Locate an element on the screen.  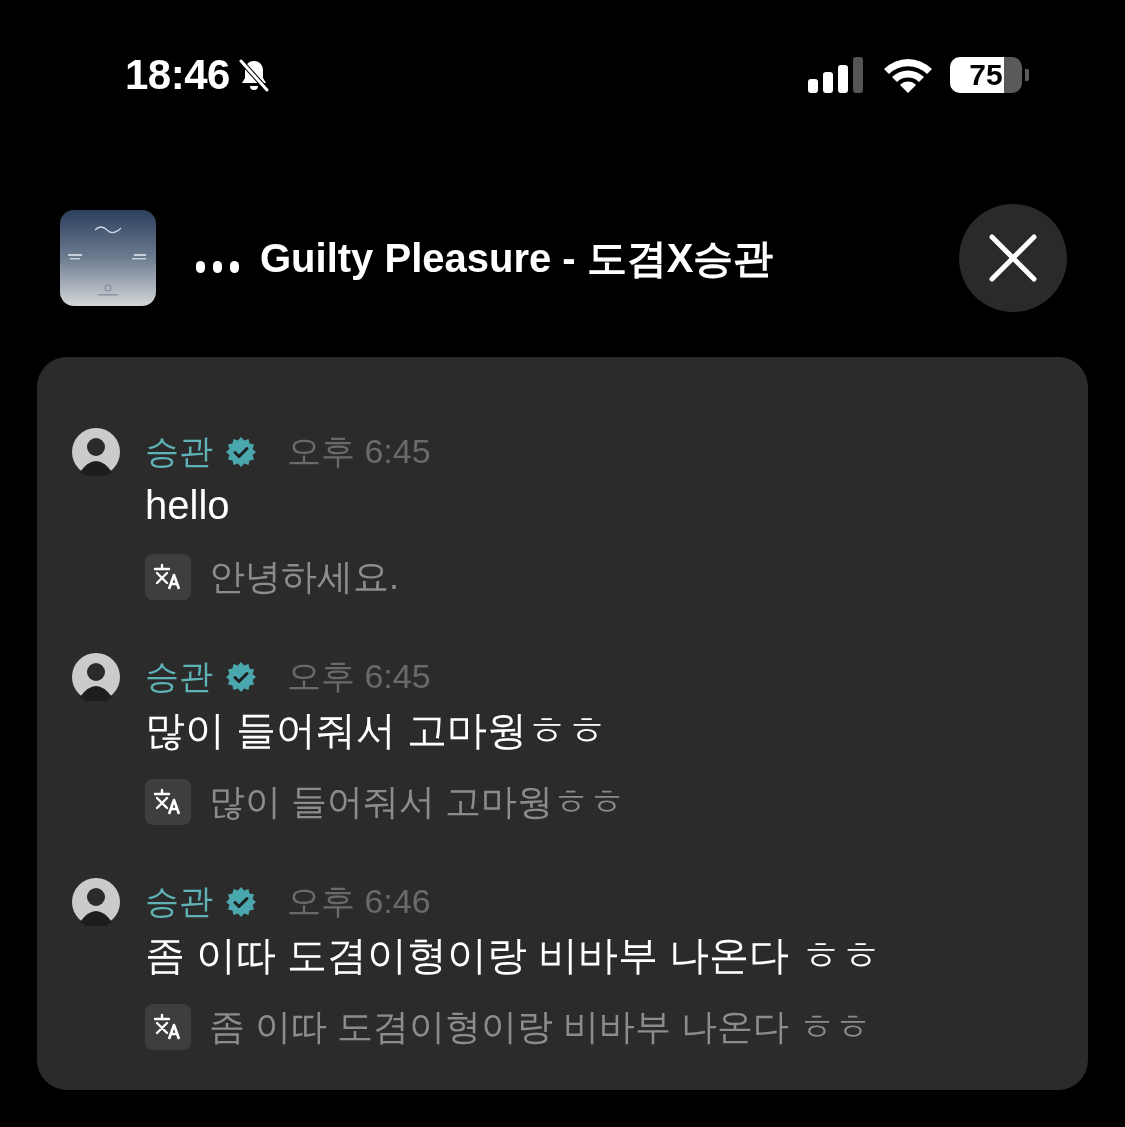
status-time: 18:46 is located at coordinates (177, 75).